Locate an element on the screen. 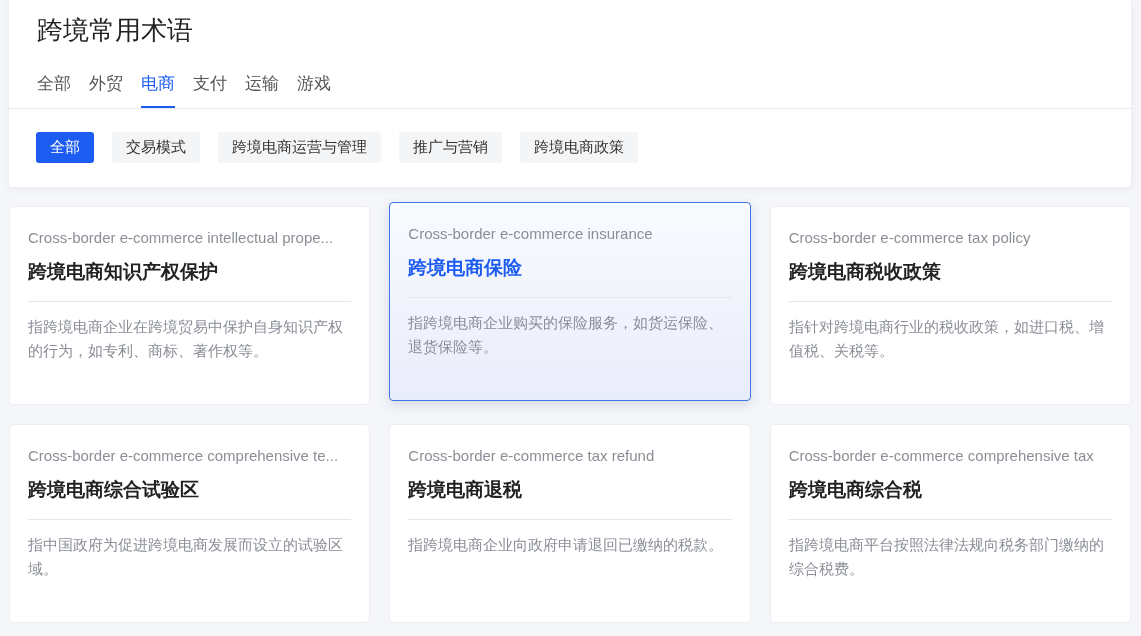 The width and height of the screenshot is (1141, 636). category-tab: 运输 is located at coordinates (262, 90).